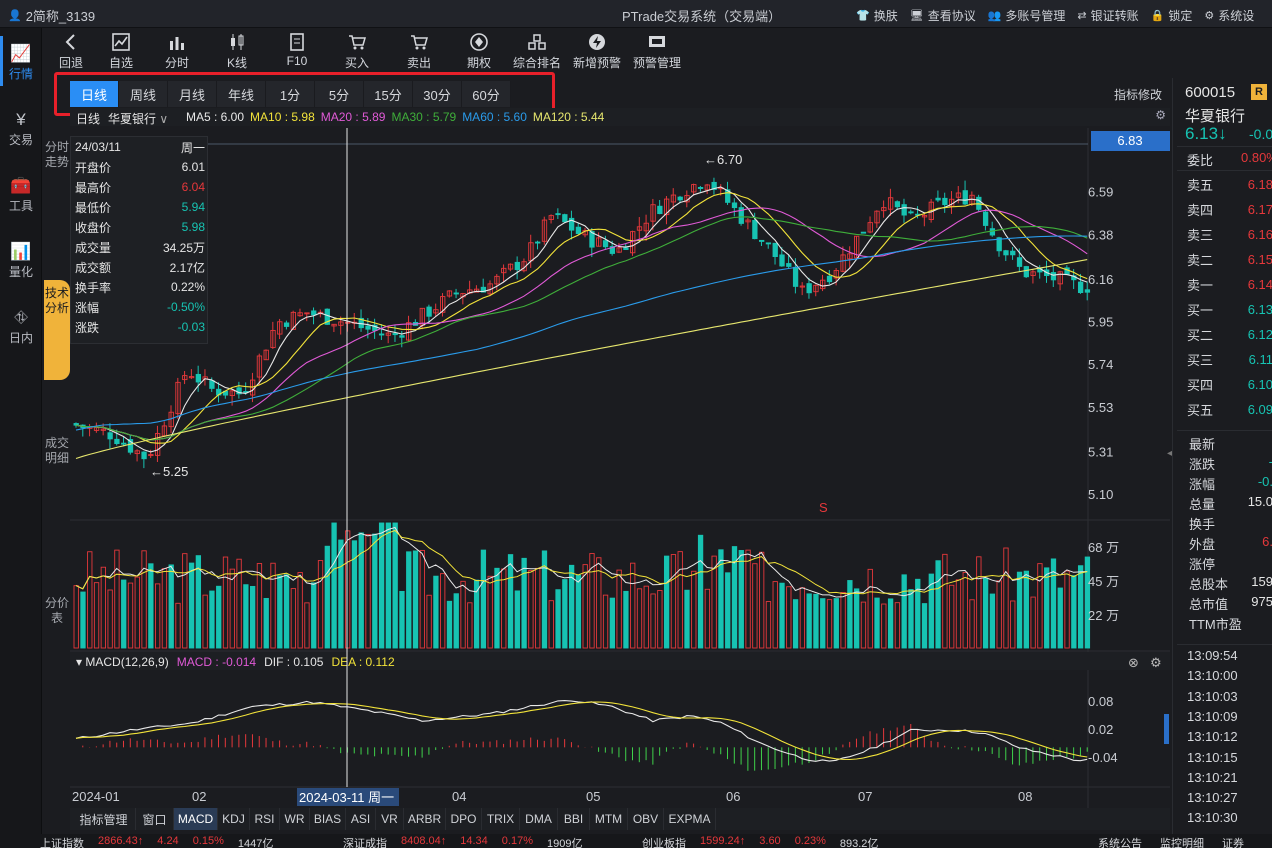 This screenshot has width=1272, height=848. What do you see at coordinates (1259, 92) in the screenshot?
I see `margin-badge: R` at bounding box center [1259, 92].